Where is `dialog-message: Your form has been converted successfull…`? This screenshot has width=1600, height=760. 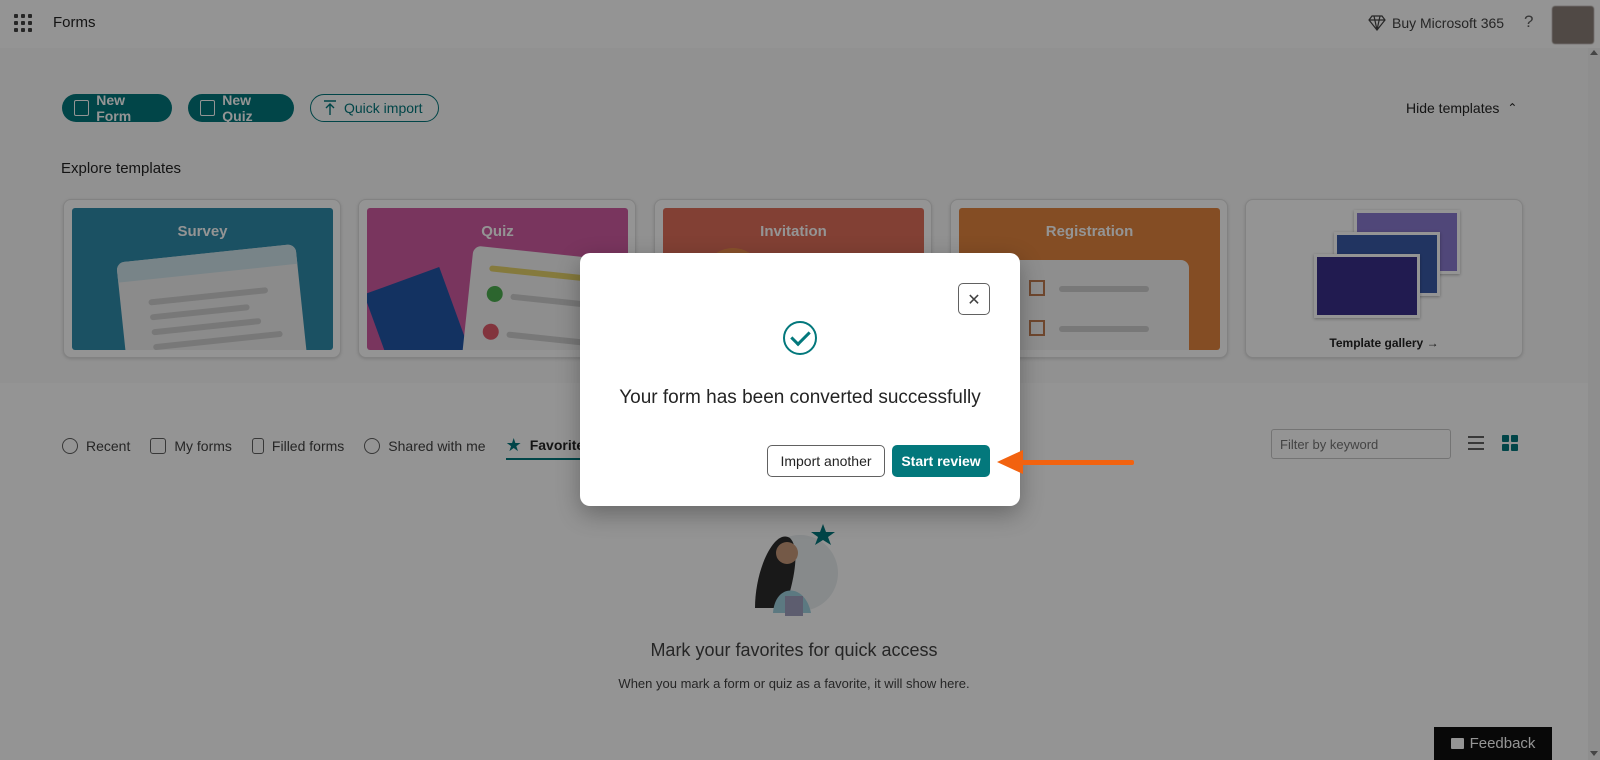
dialog-message: Your form has been converted successfull… is located at coordinates (800, 397).